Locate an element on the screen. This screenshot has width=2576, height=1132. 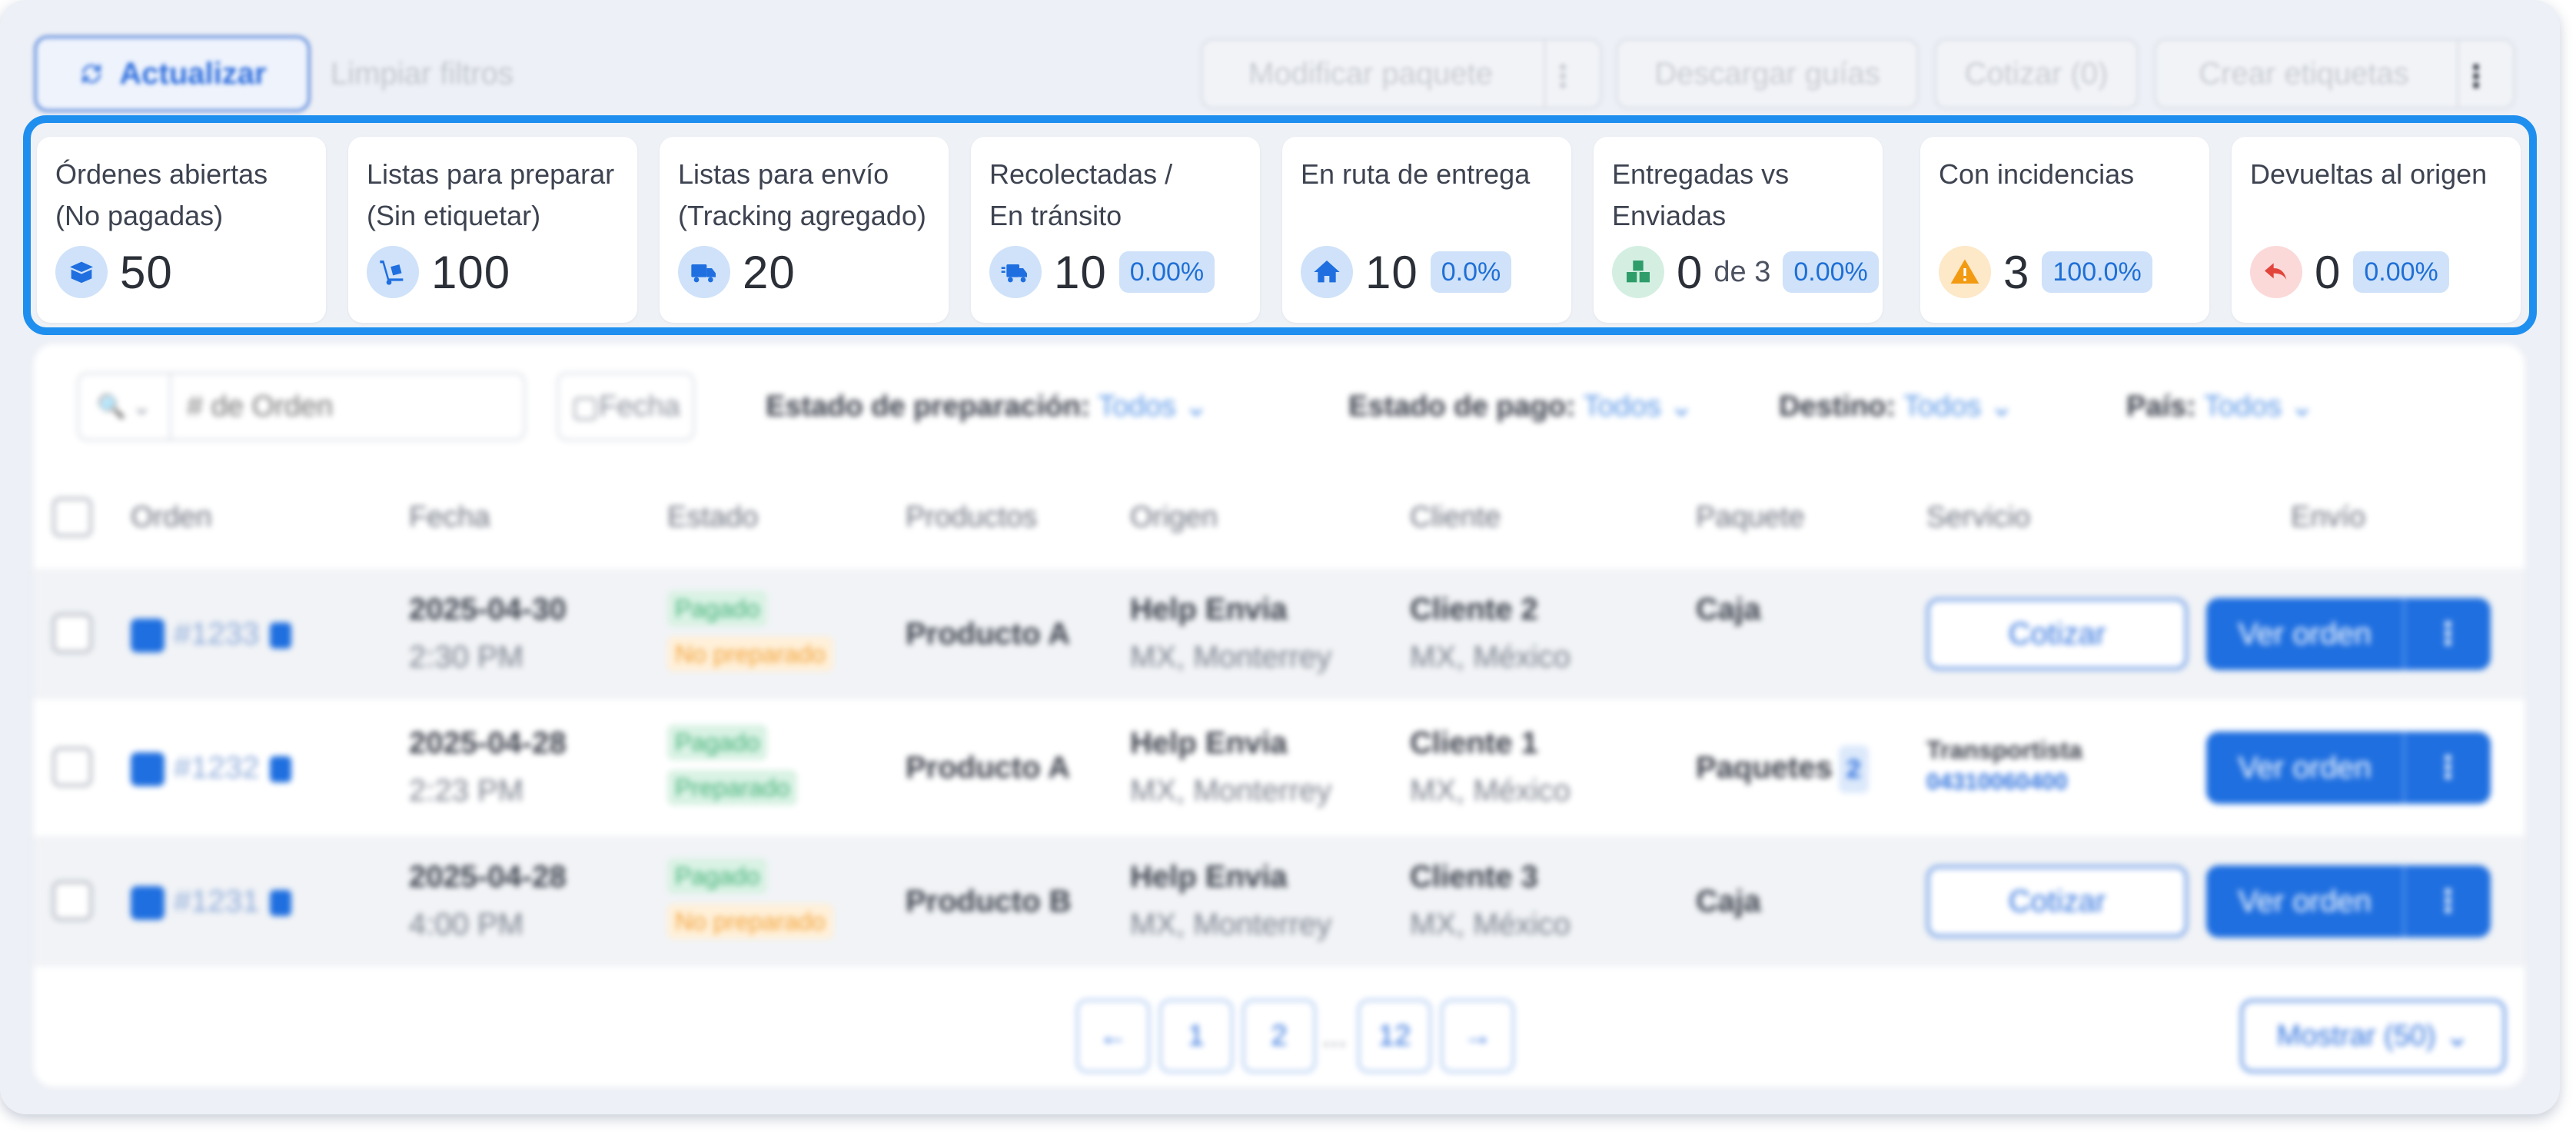
product-cell: Producto A is located at coordinates (989, 768).